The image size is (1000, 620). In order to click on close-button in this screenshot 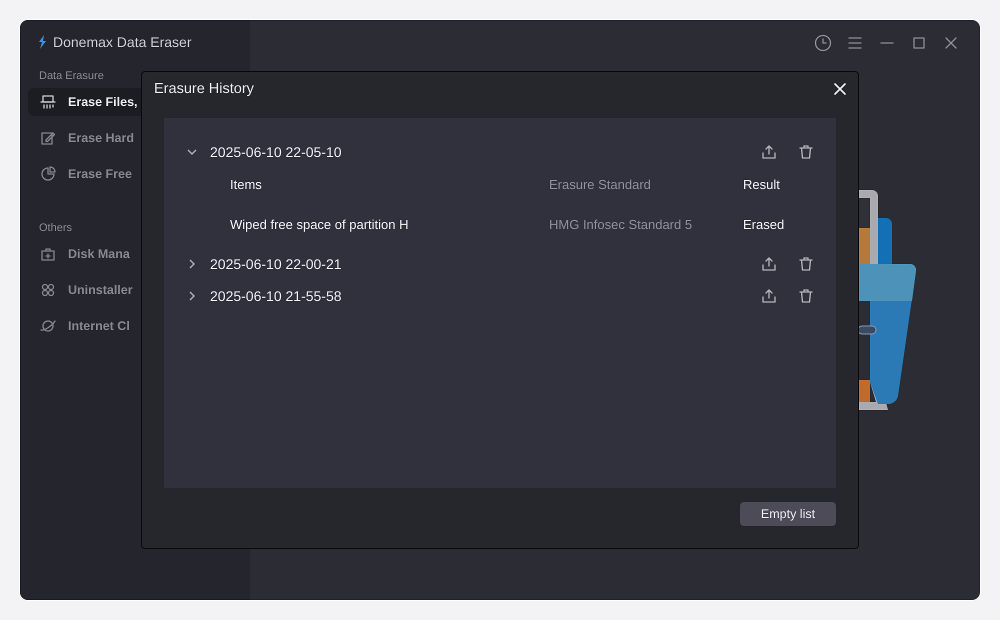, I will do `click(840, 89)`.